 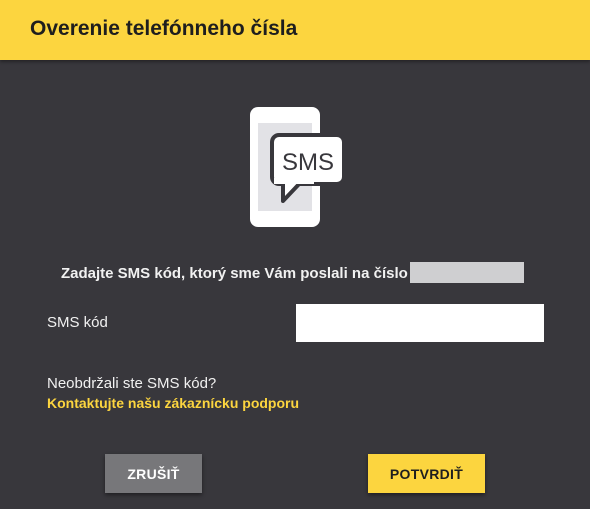 I want to click on dialog-header: Overenie telefónneho čísla, so click(x=295, y=30).